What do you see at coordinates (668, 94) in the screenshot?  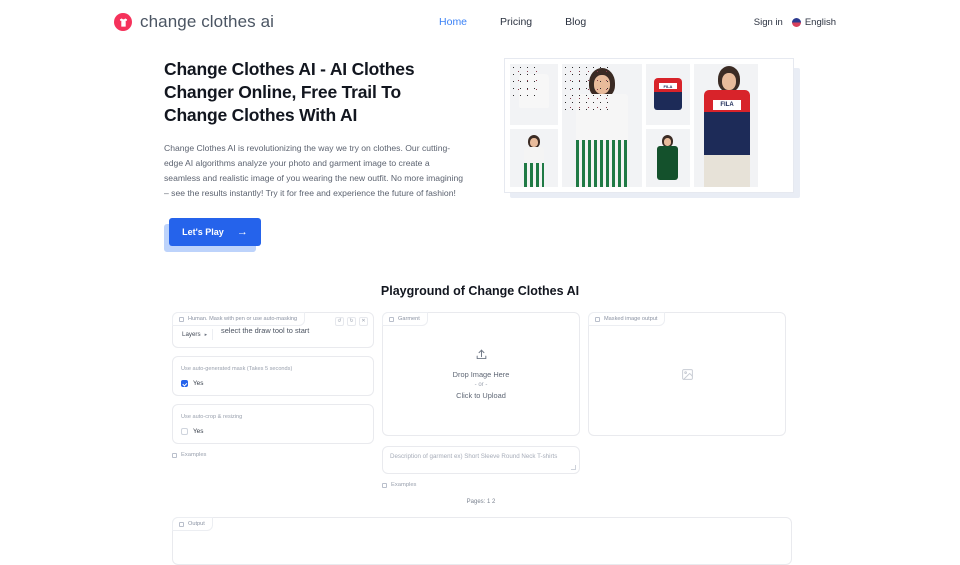 I see `garment-thumb-fila-tee: FILA` at bounding box center [668, 94].